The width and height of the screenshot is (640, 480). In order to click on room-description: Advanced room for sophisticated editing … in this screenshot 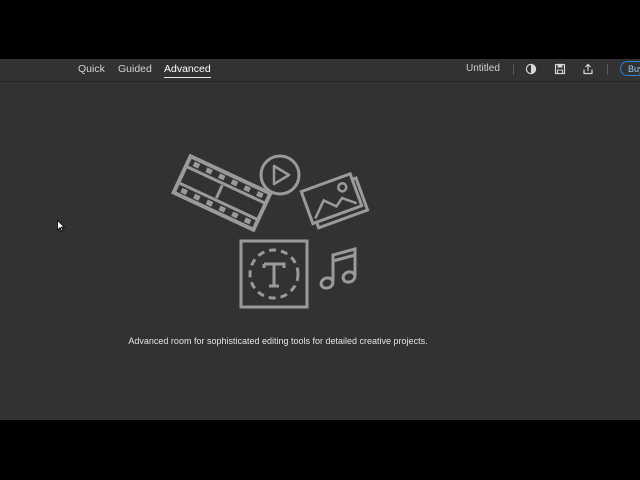, I will do `click(278, 341)`.